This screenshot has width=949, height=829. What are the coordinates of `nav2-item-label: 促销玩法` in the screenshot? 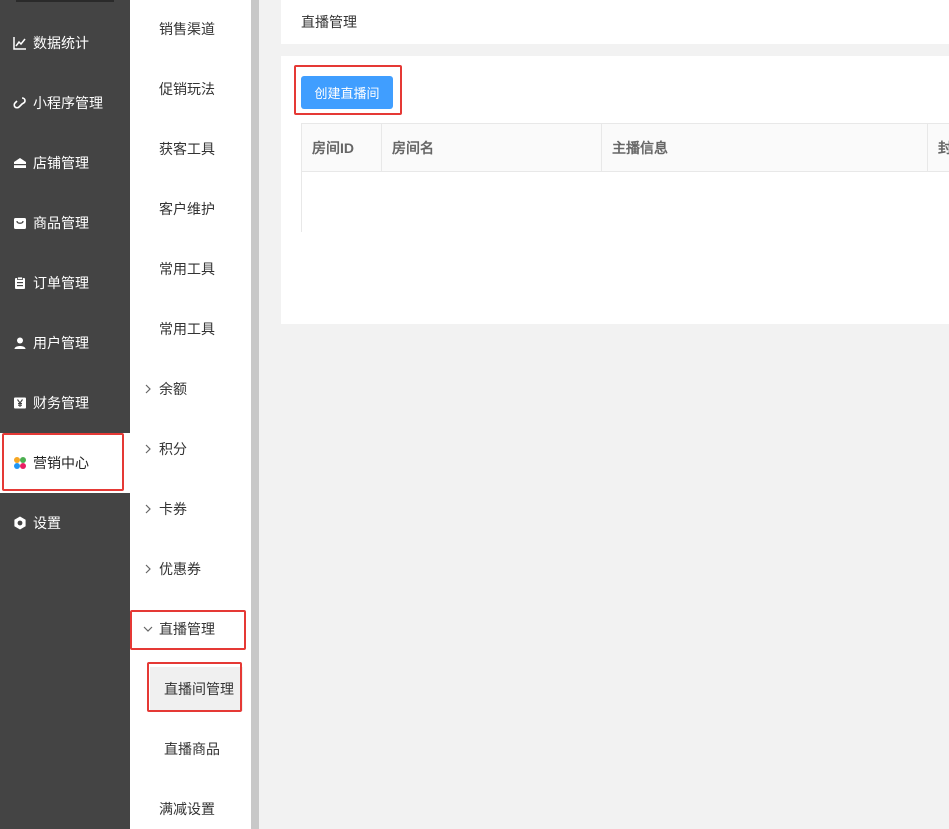 It's located at (187, 89).